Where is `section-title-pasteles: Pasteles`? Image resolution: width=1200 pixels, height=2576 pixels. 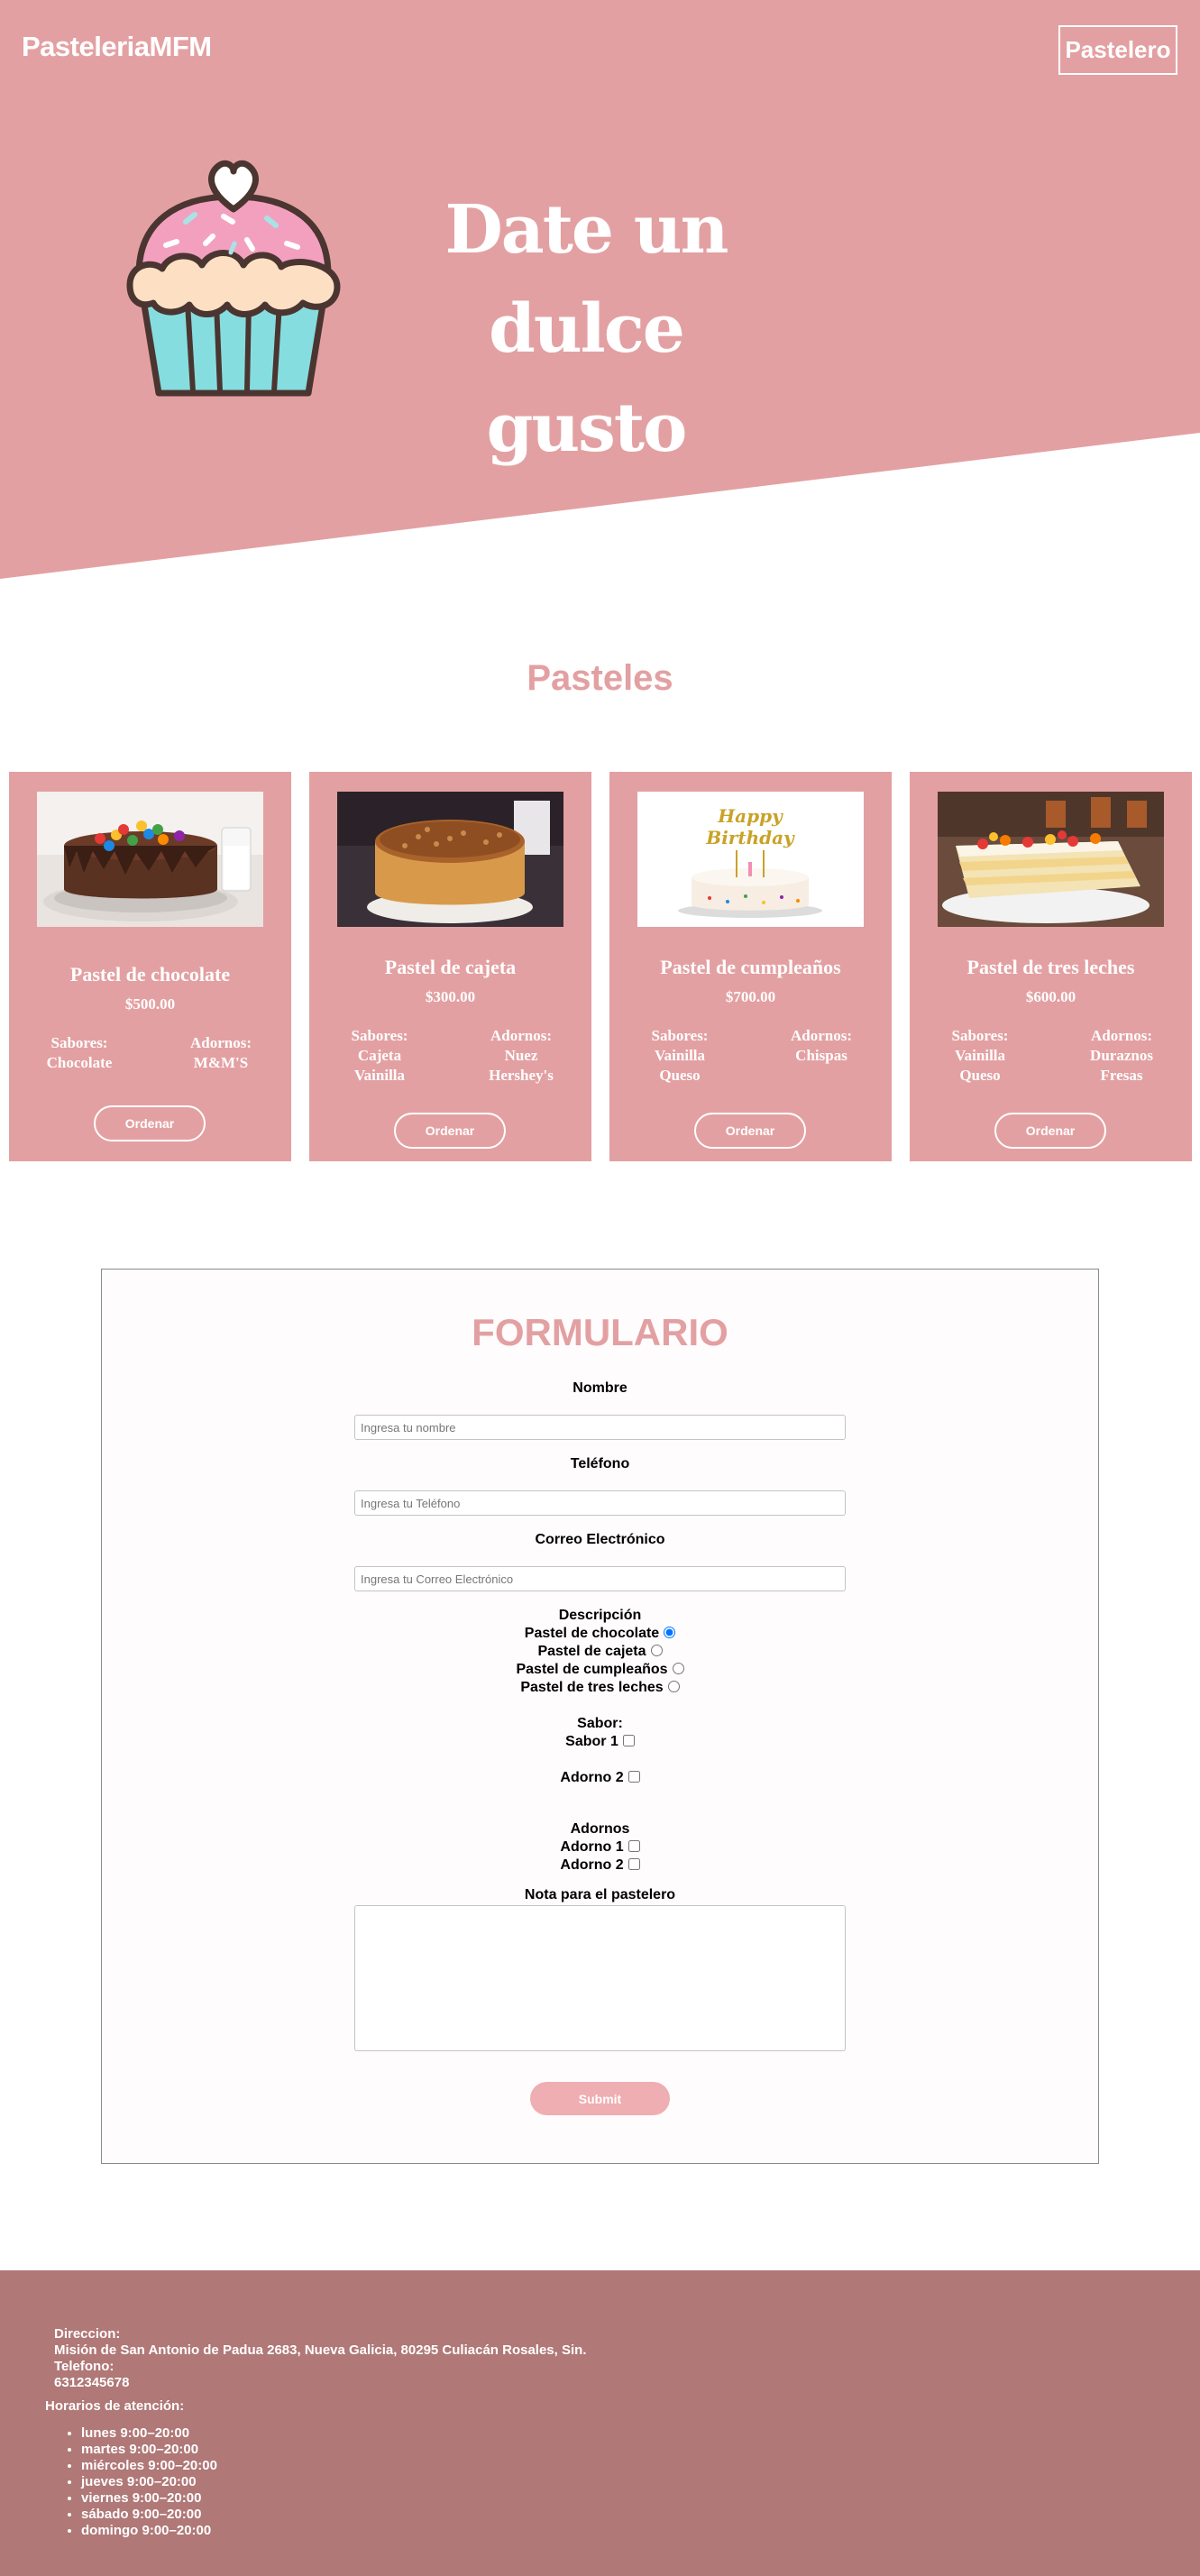
section-title-pasteles: Pasteles is located at coordinates (600, 678).